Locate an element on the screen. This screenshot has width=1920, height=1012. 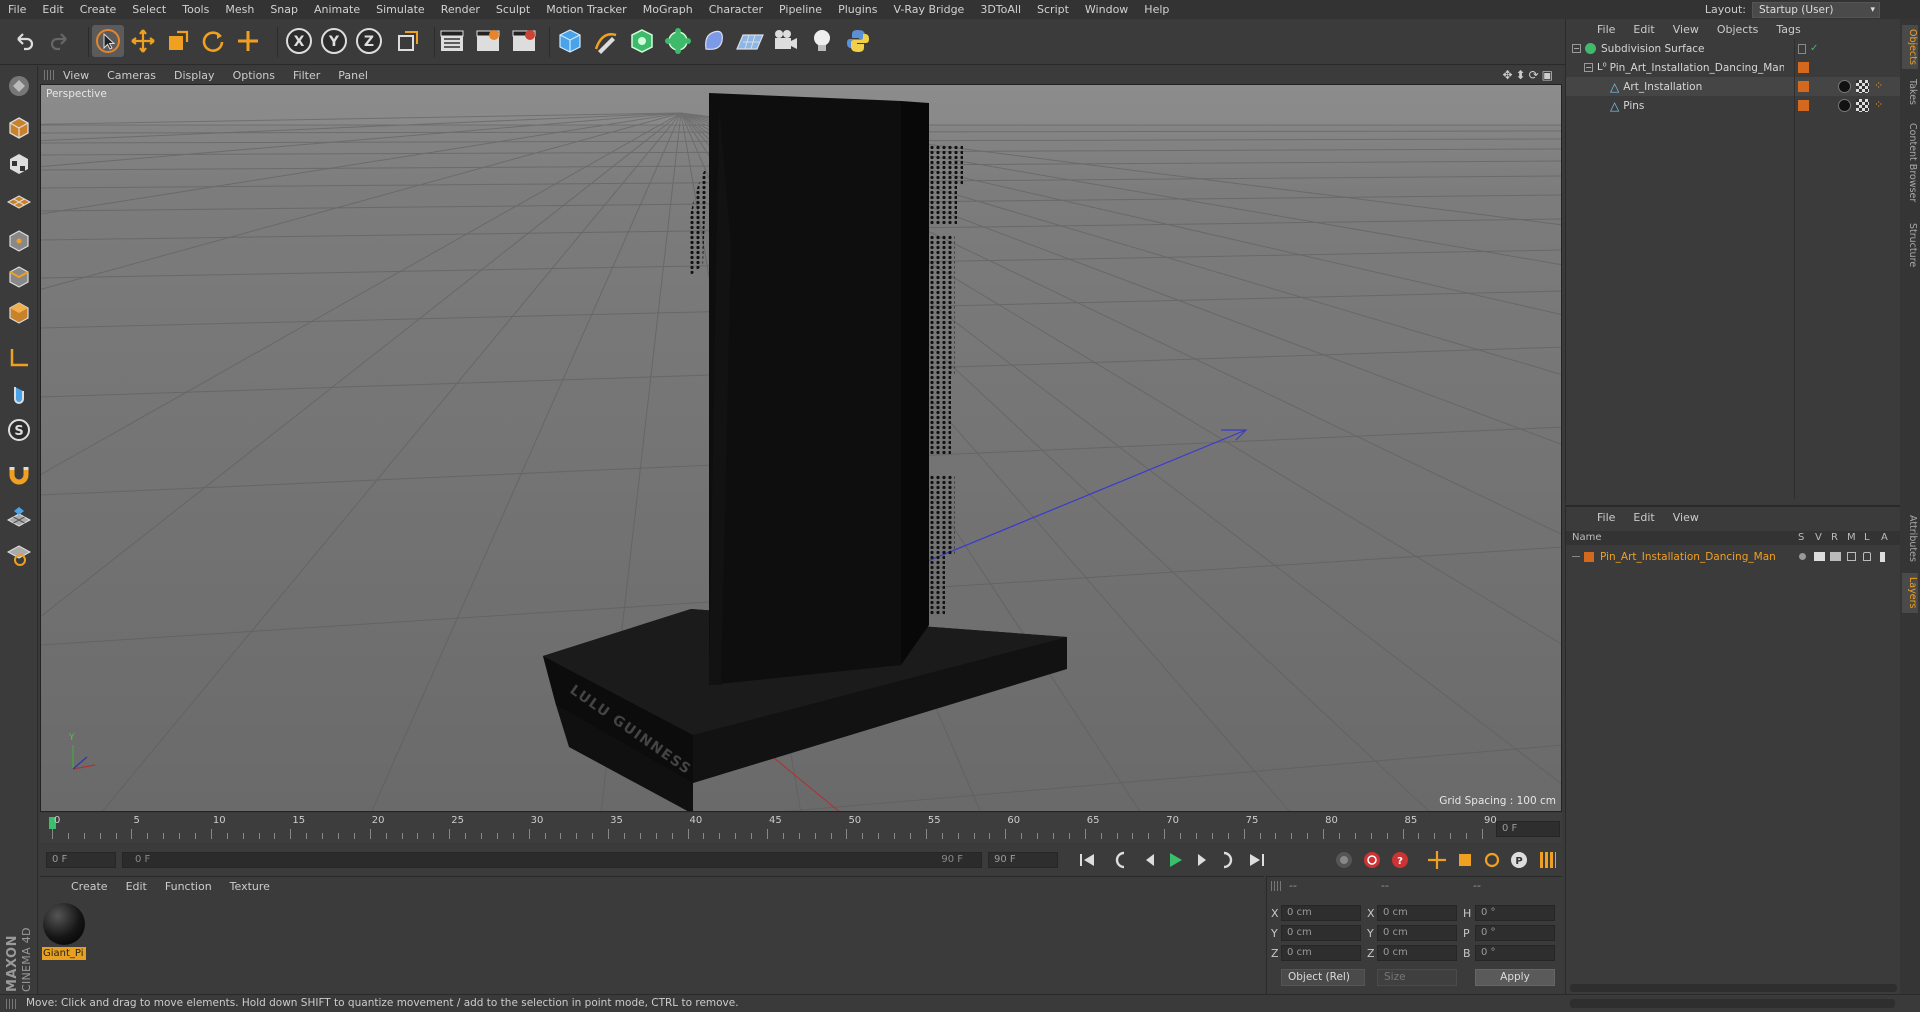
point-level-animation-icon is located at coordinates (1548, 860).